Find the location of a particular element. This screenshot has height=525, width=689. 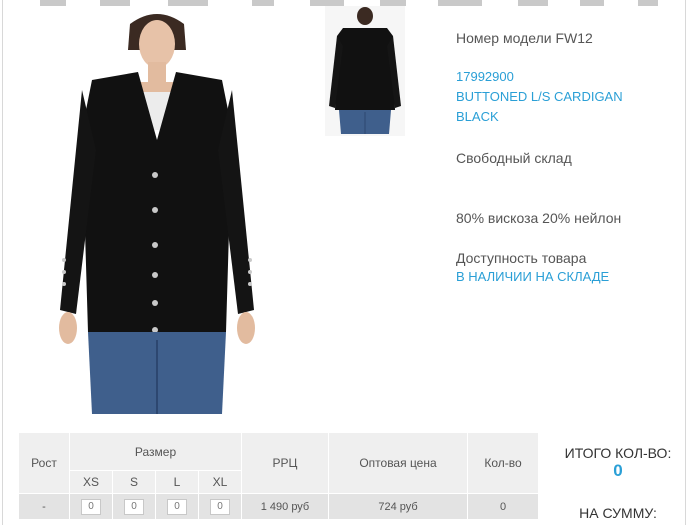

size-s-header: S is located at coordinates (134, 482).